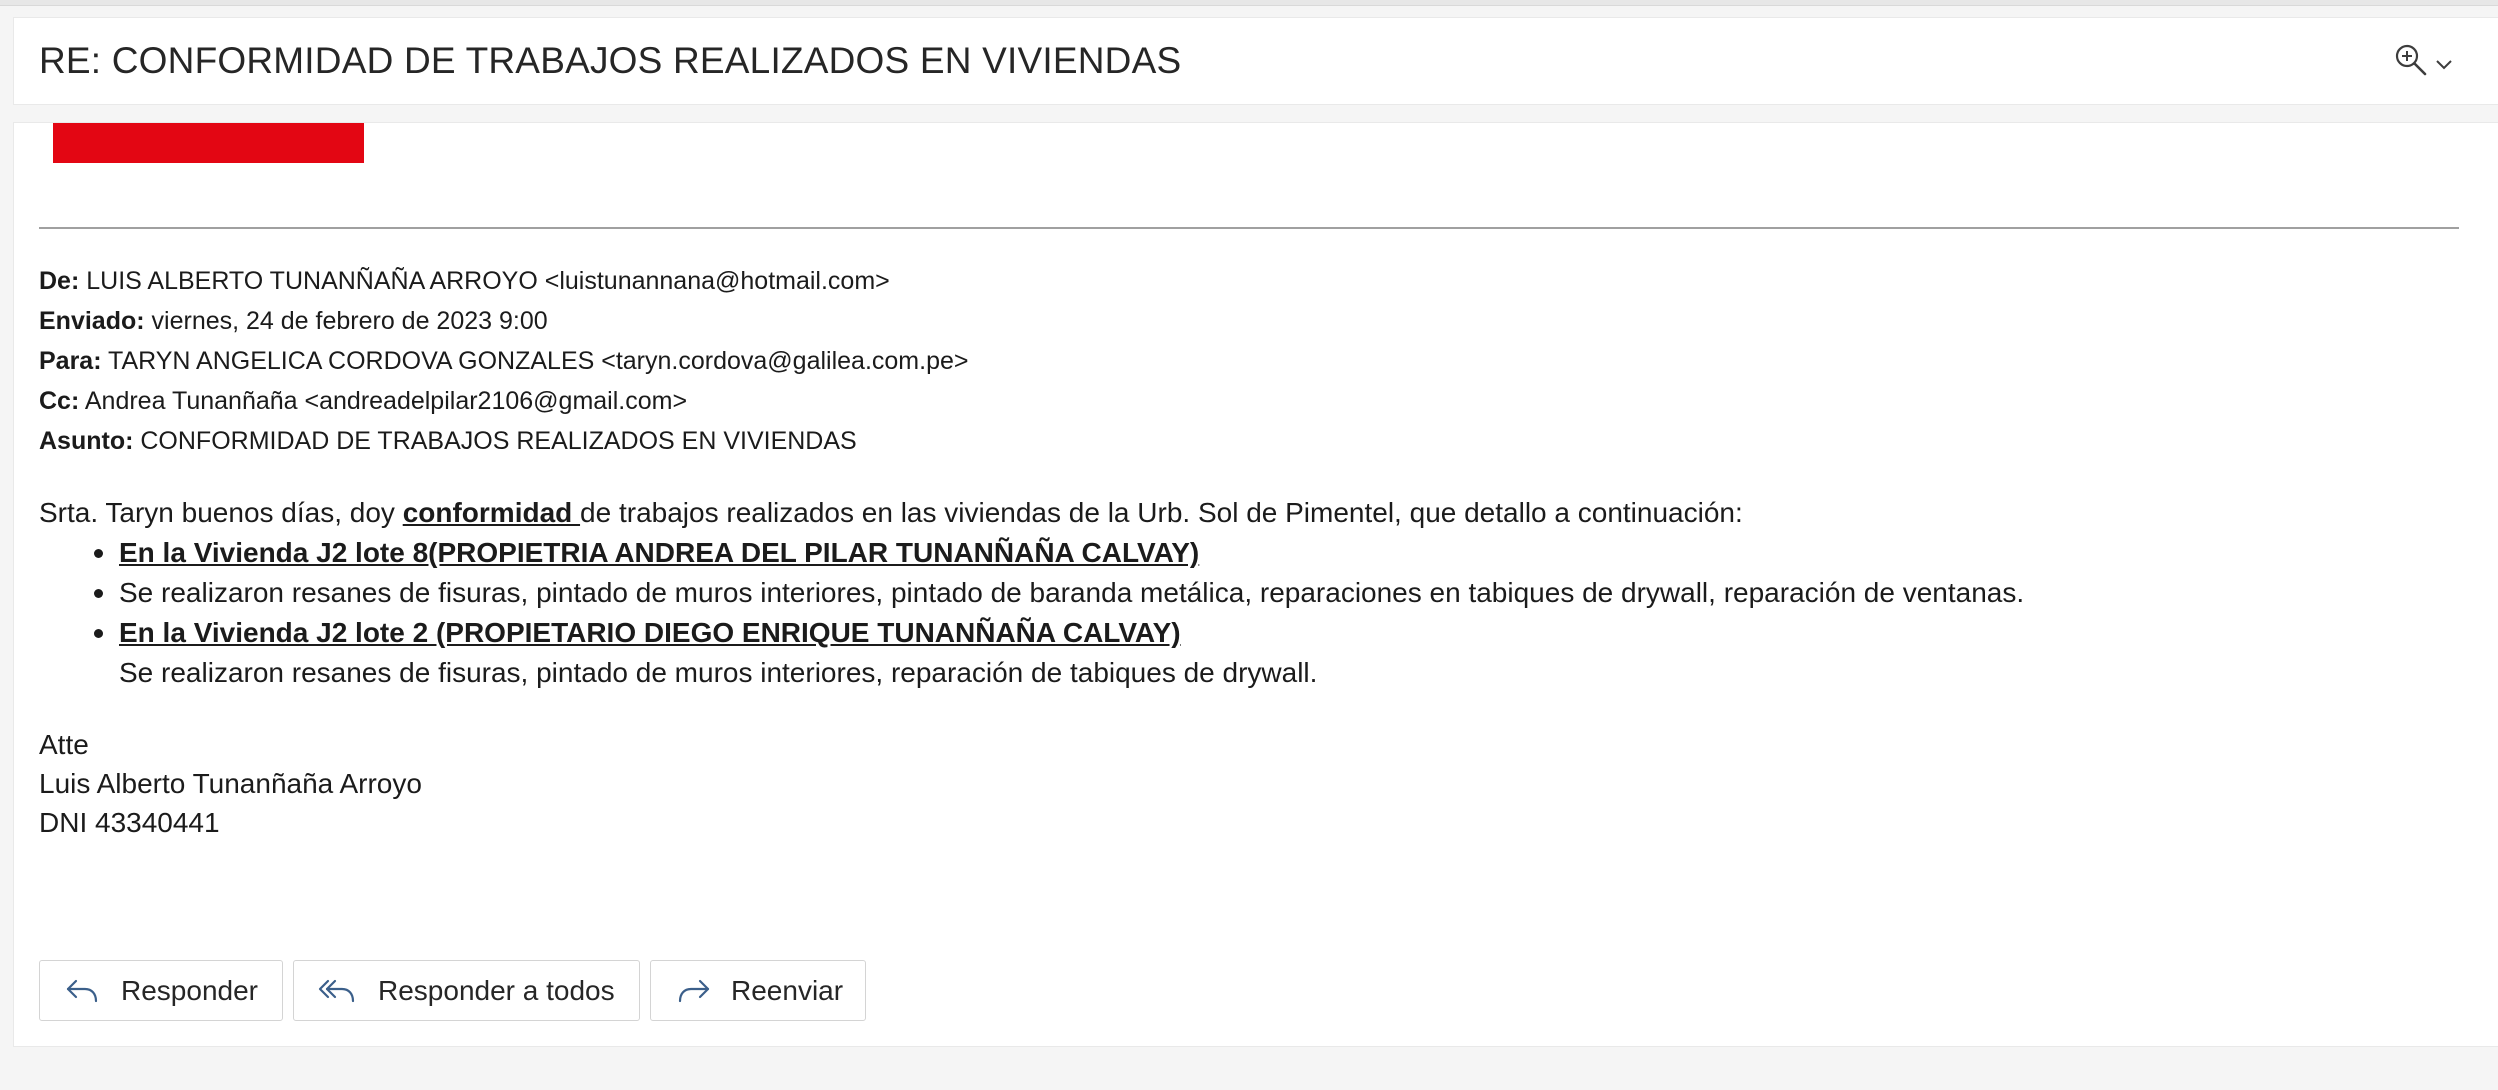 The image size is (2498, 1090). I want to click on reply-all-button: Responder a todos, so click(466, 990).